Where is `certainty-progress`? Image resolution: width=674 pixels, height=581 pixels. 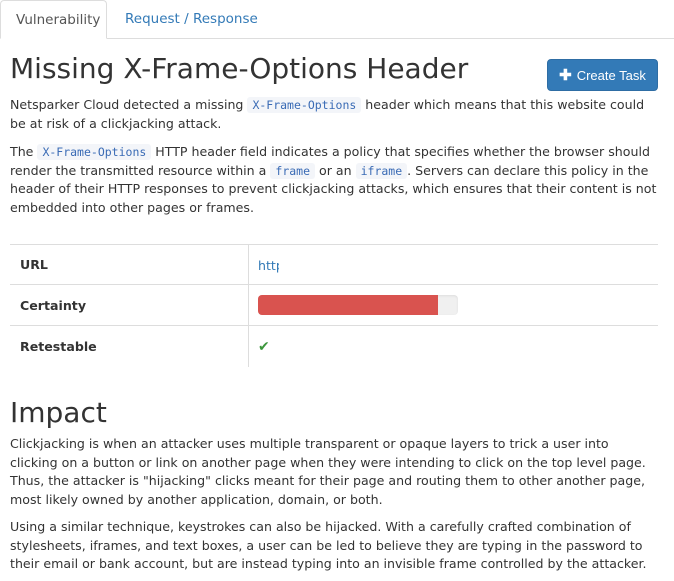 certainty-progress is located at coordinates (358, 305).